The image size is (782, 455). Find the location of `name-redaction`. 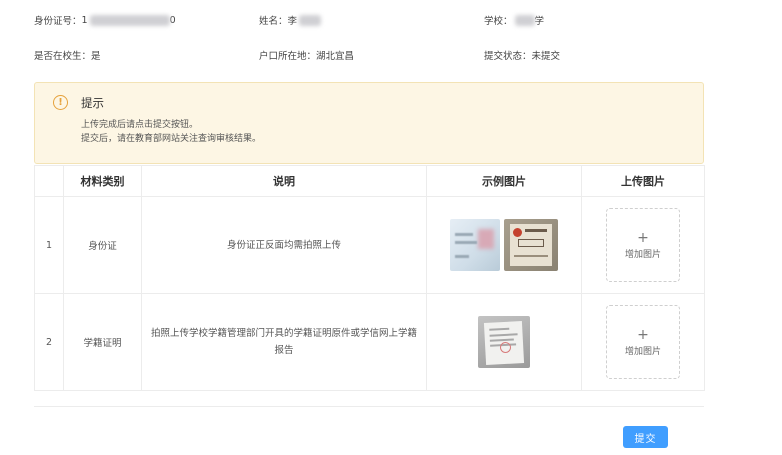

name-redaction is located at coordinates (310, 20).